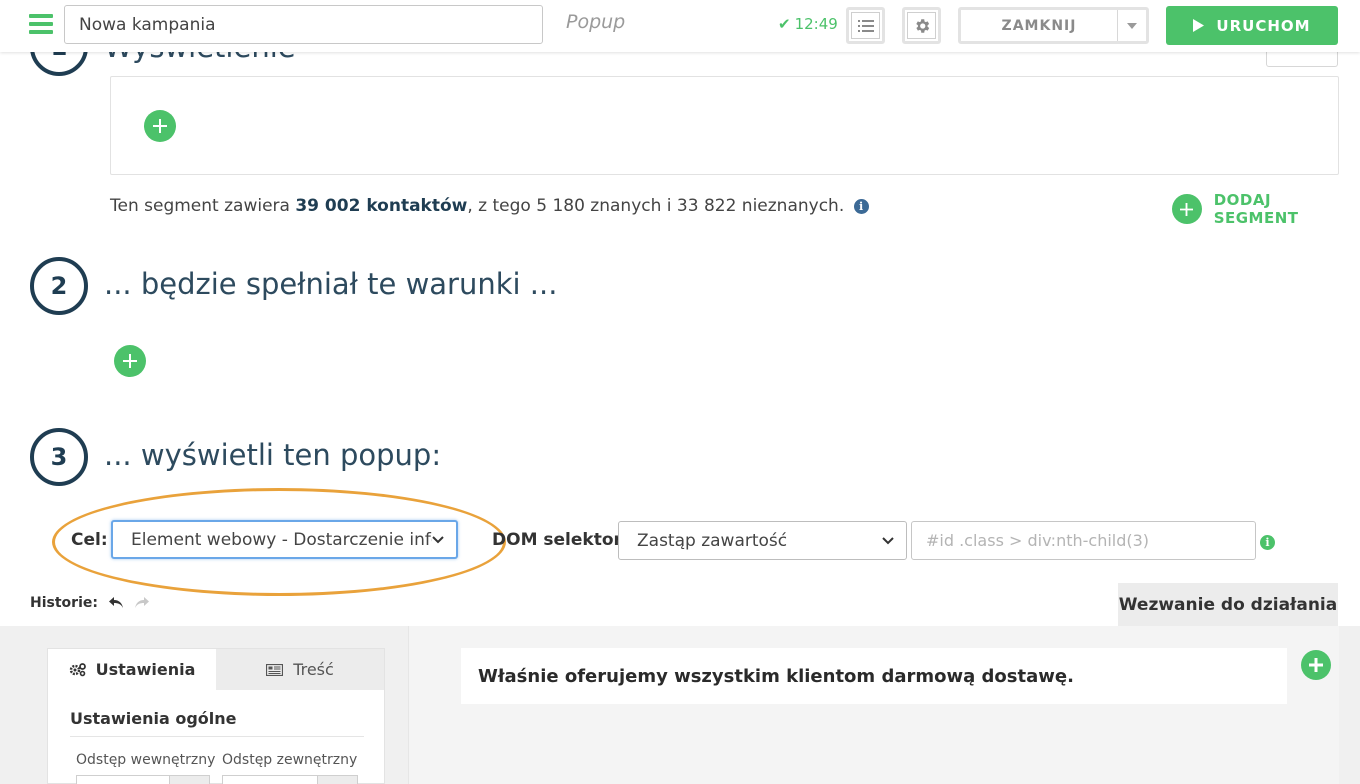 This screenshot has height=784, width=1360. I want to click on step-3-number: 3, so click(59, 457).